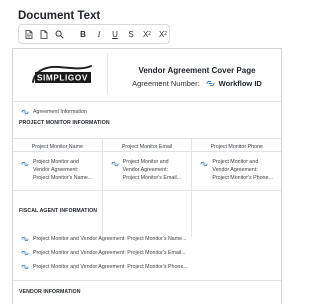 The image size is (320, 304). Describe the element at coordinates (99, 34) in the screenshot. I see `italic-button: I` at that location.